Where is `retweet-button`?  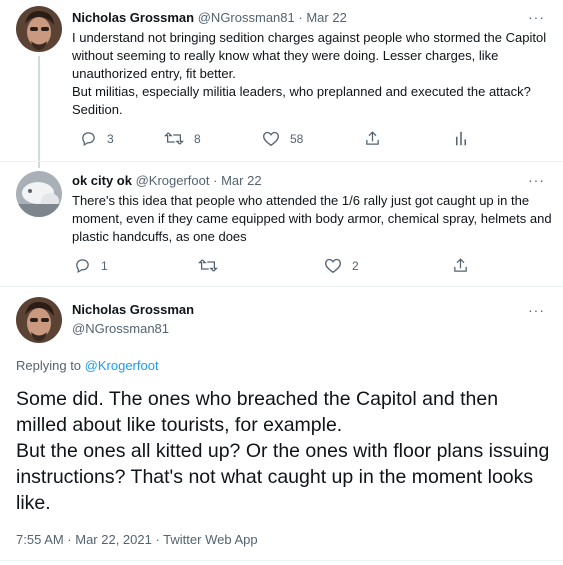
retweet-button is located at coordinates (208, 265).